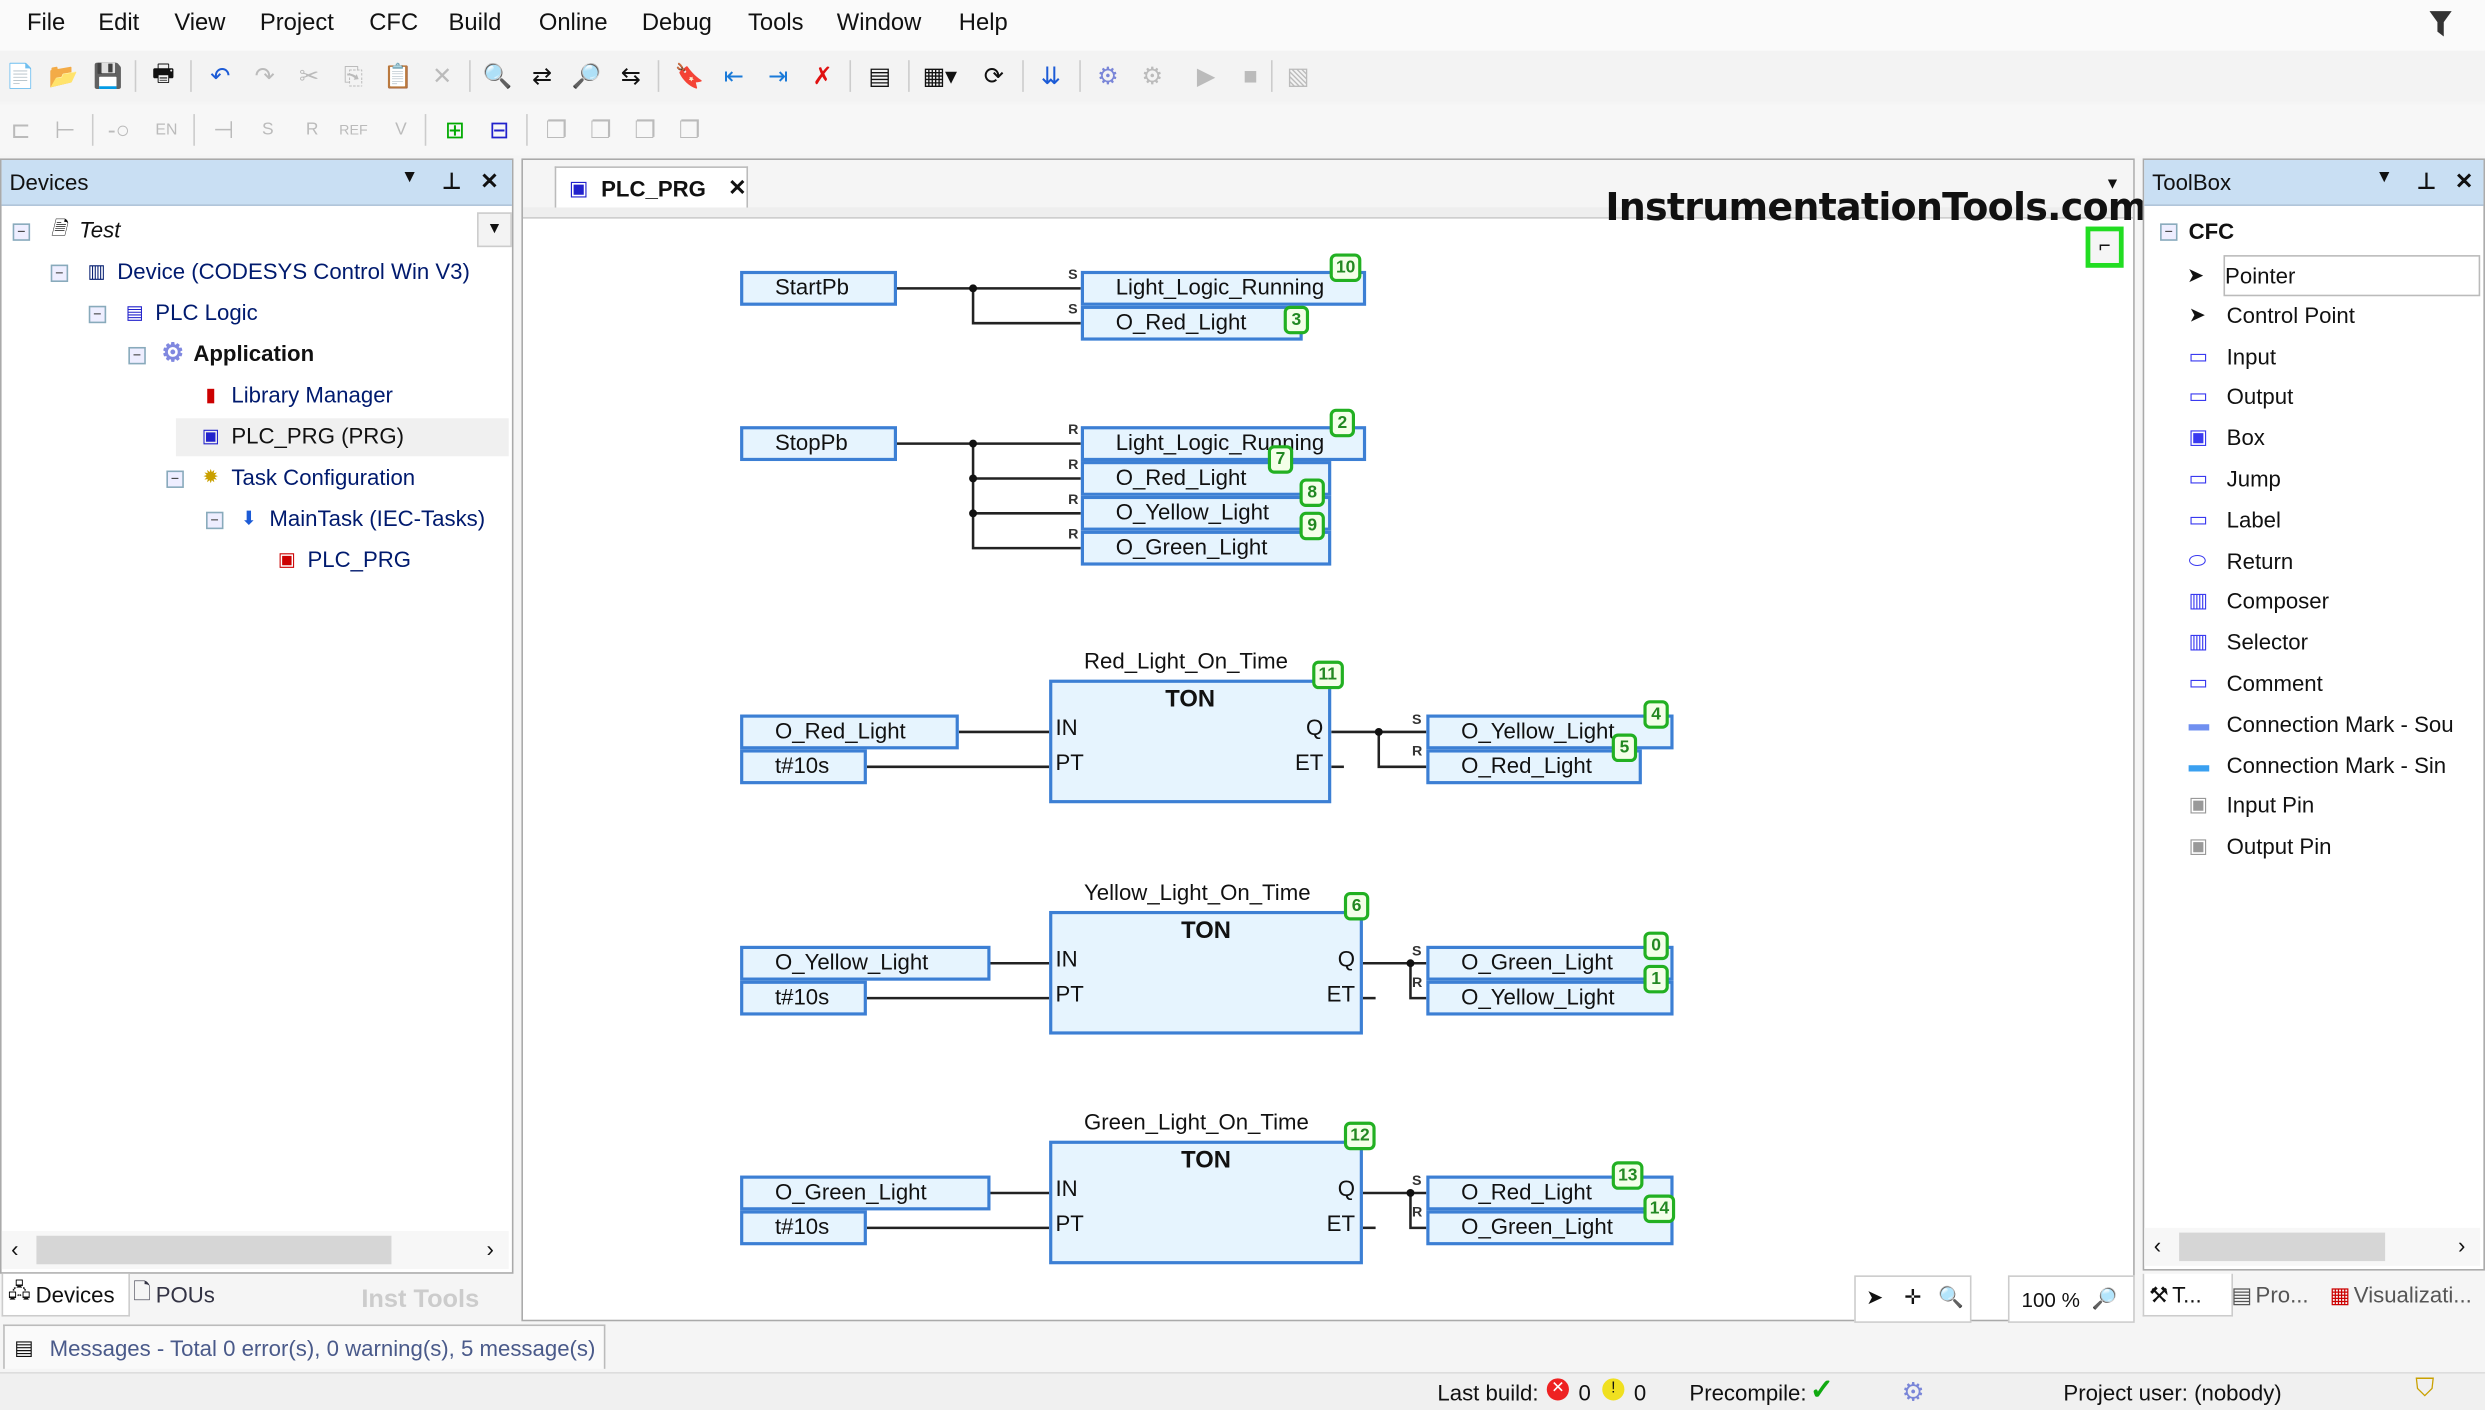 The height and width of the screenshot is (1410, 2485). I want to click on clear-bookmarks-icon: ✗, so click(822, 76).